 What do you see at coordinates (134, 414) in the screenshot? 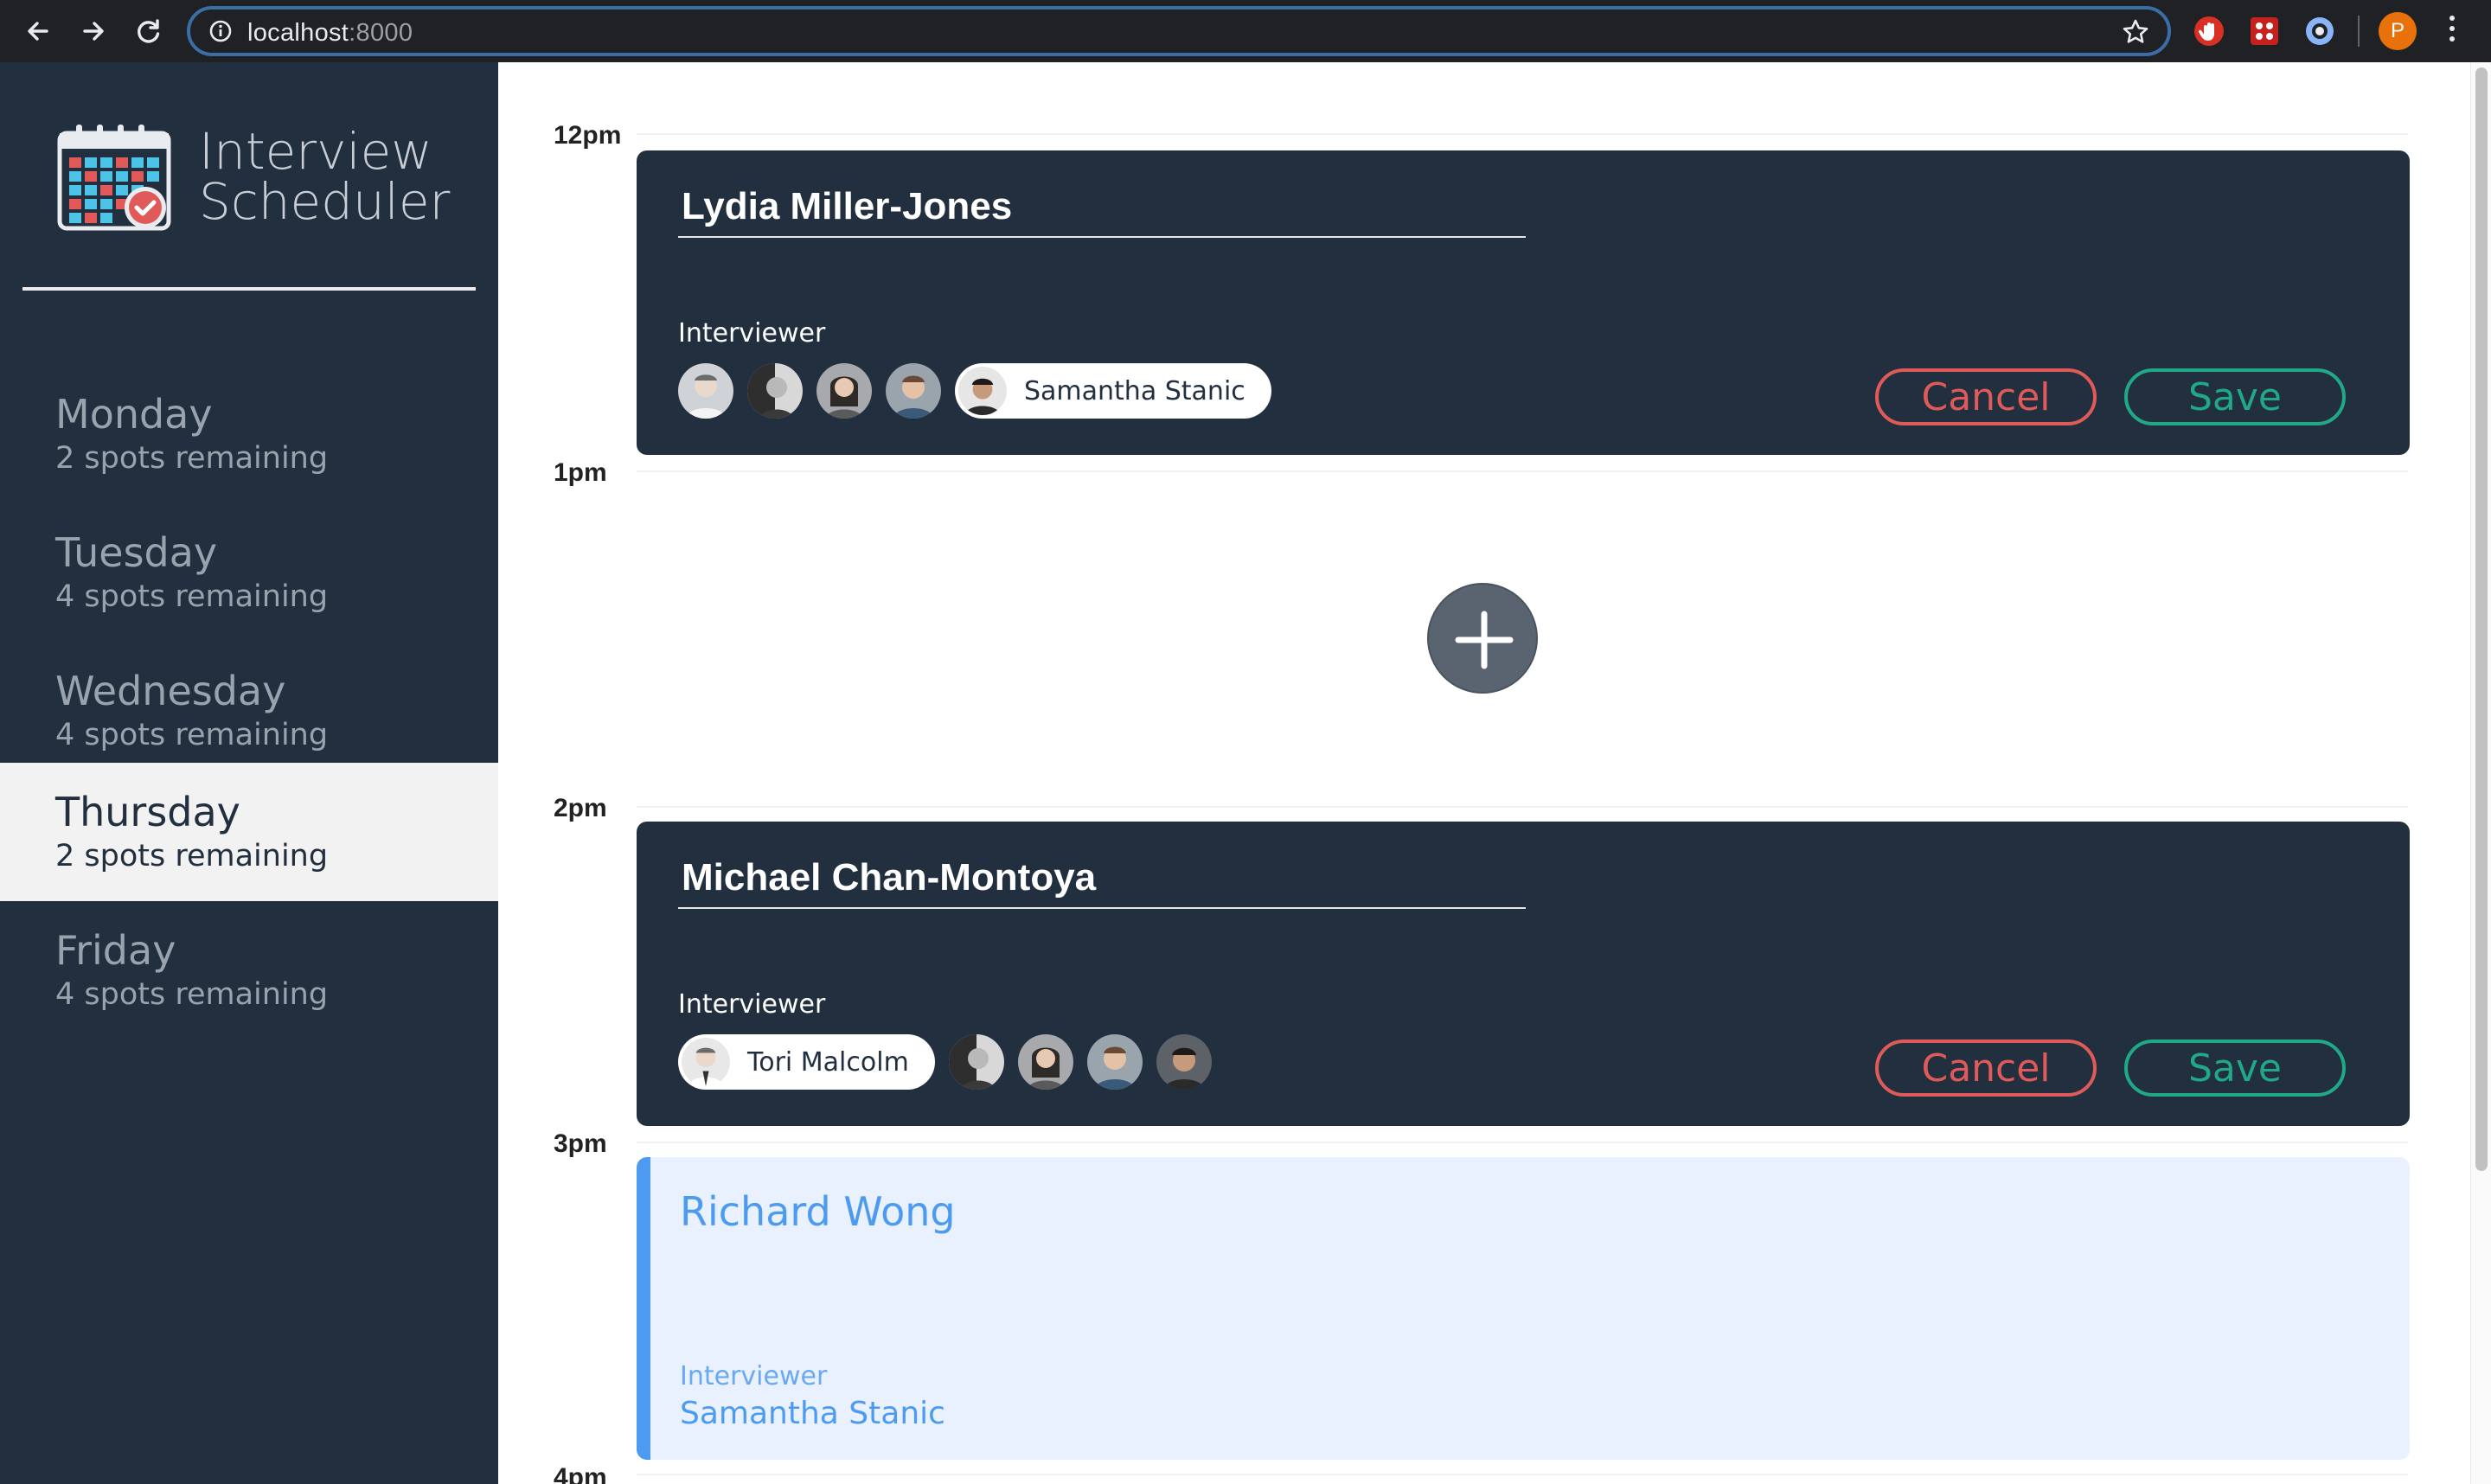
I see `day-name: Monday` at bounding box center [134, 414].